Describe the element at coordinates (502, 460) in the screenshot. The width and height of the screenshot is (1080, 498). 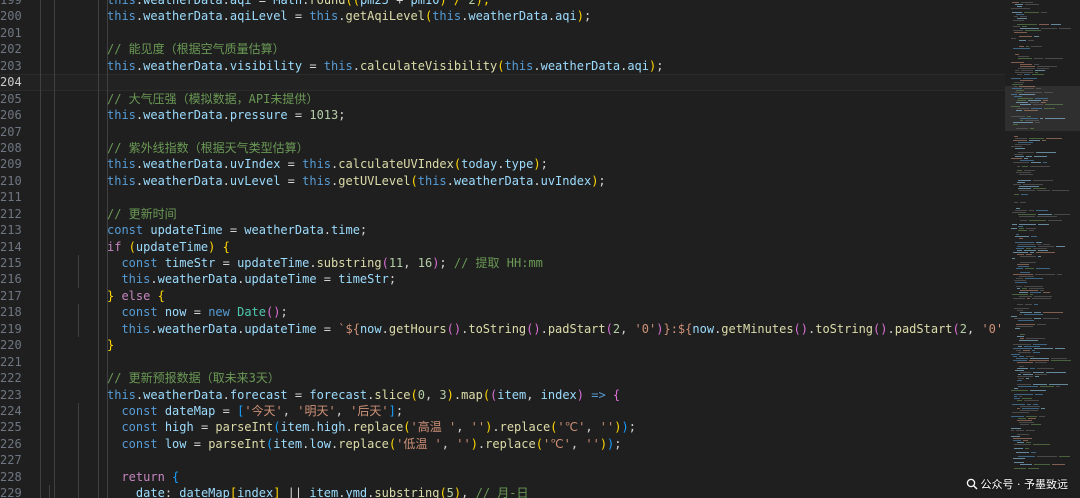
I see `code-line: 227` at that location.